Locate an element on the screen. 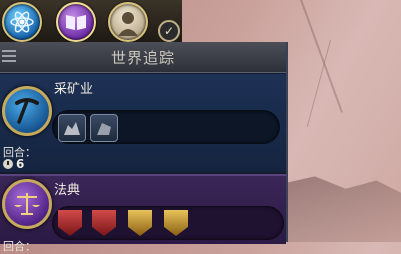 Image resolution: width=401 pixels, height=254 pixels. advisor-bar: ✓ is located at coordinates (91, 22).